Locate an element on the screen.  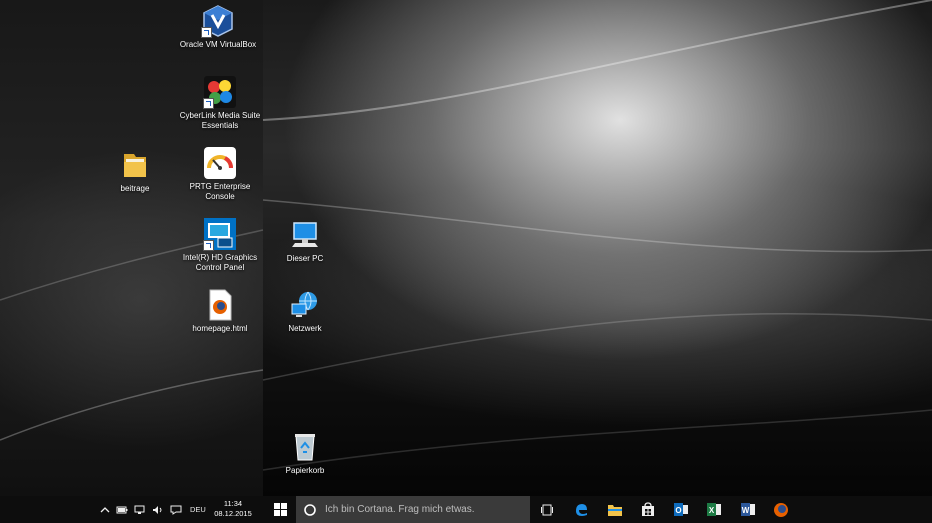
store-icon is located at coordinates (648, 509).